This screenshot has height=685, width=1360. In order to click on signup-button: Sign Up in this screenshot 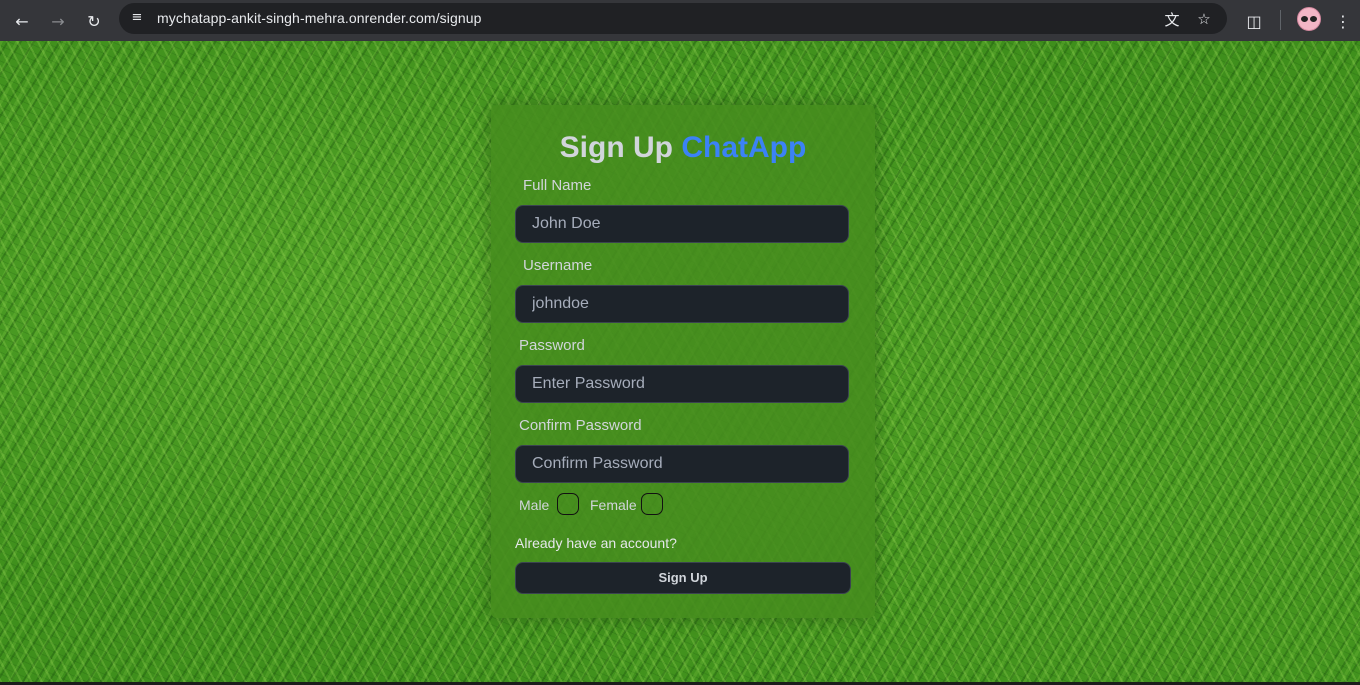, I will do `click(683, 578)`.